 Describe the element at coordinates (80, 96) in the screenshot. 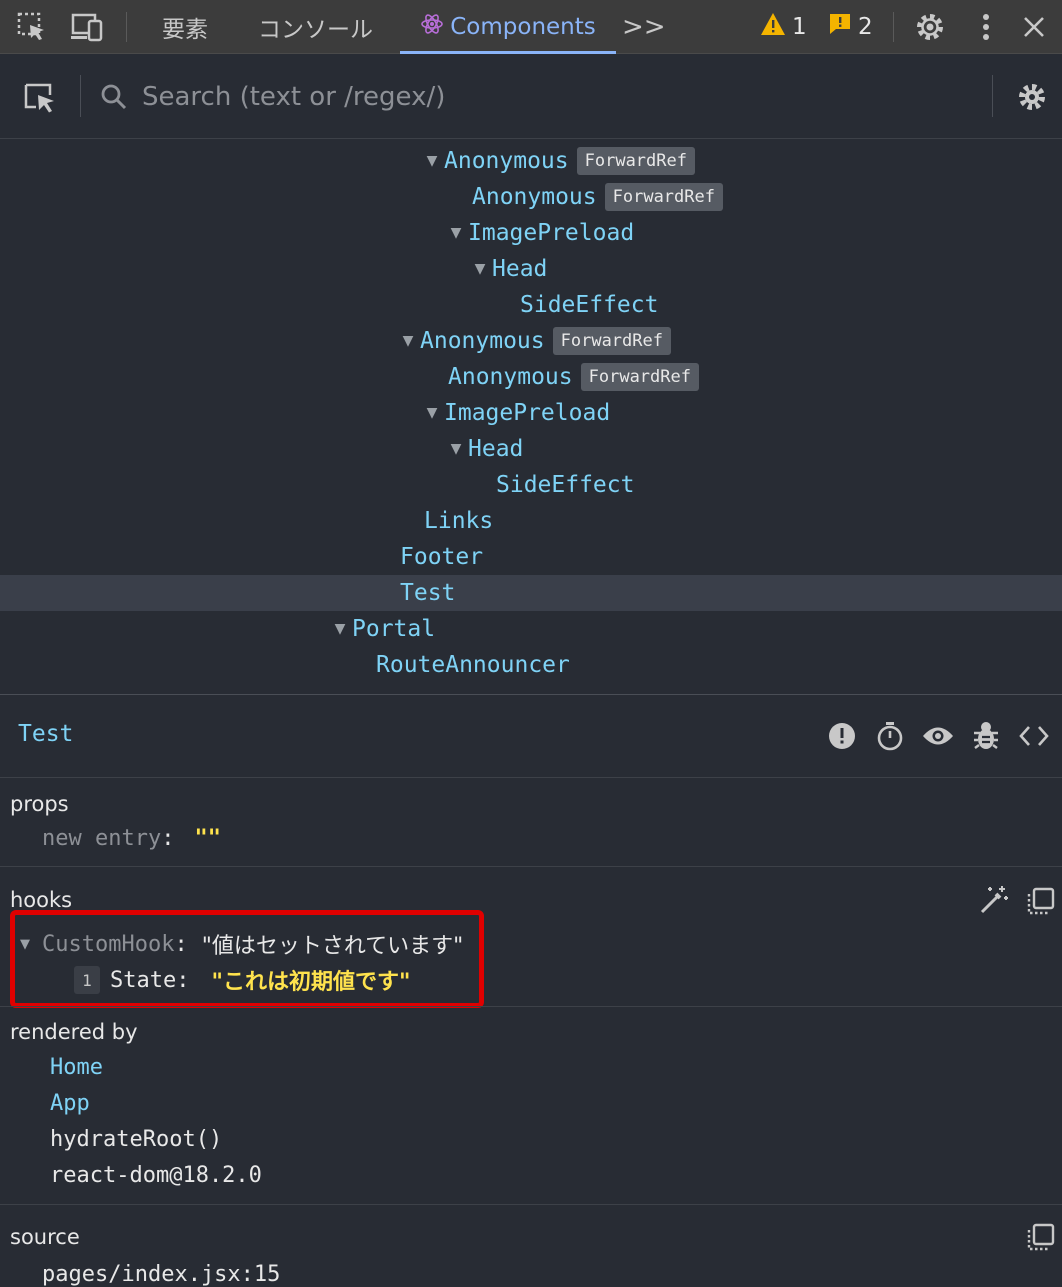

I see `search-separator` at that location.